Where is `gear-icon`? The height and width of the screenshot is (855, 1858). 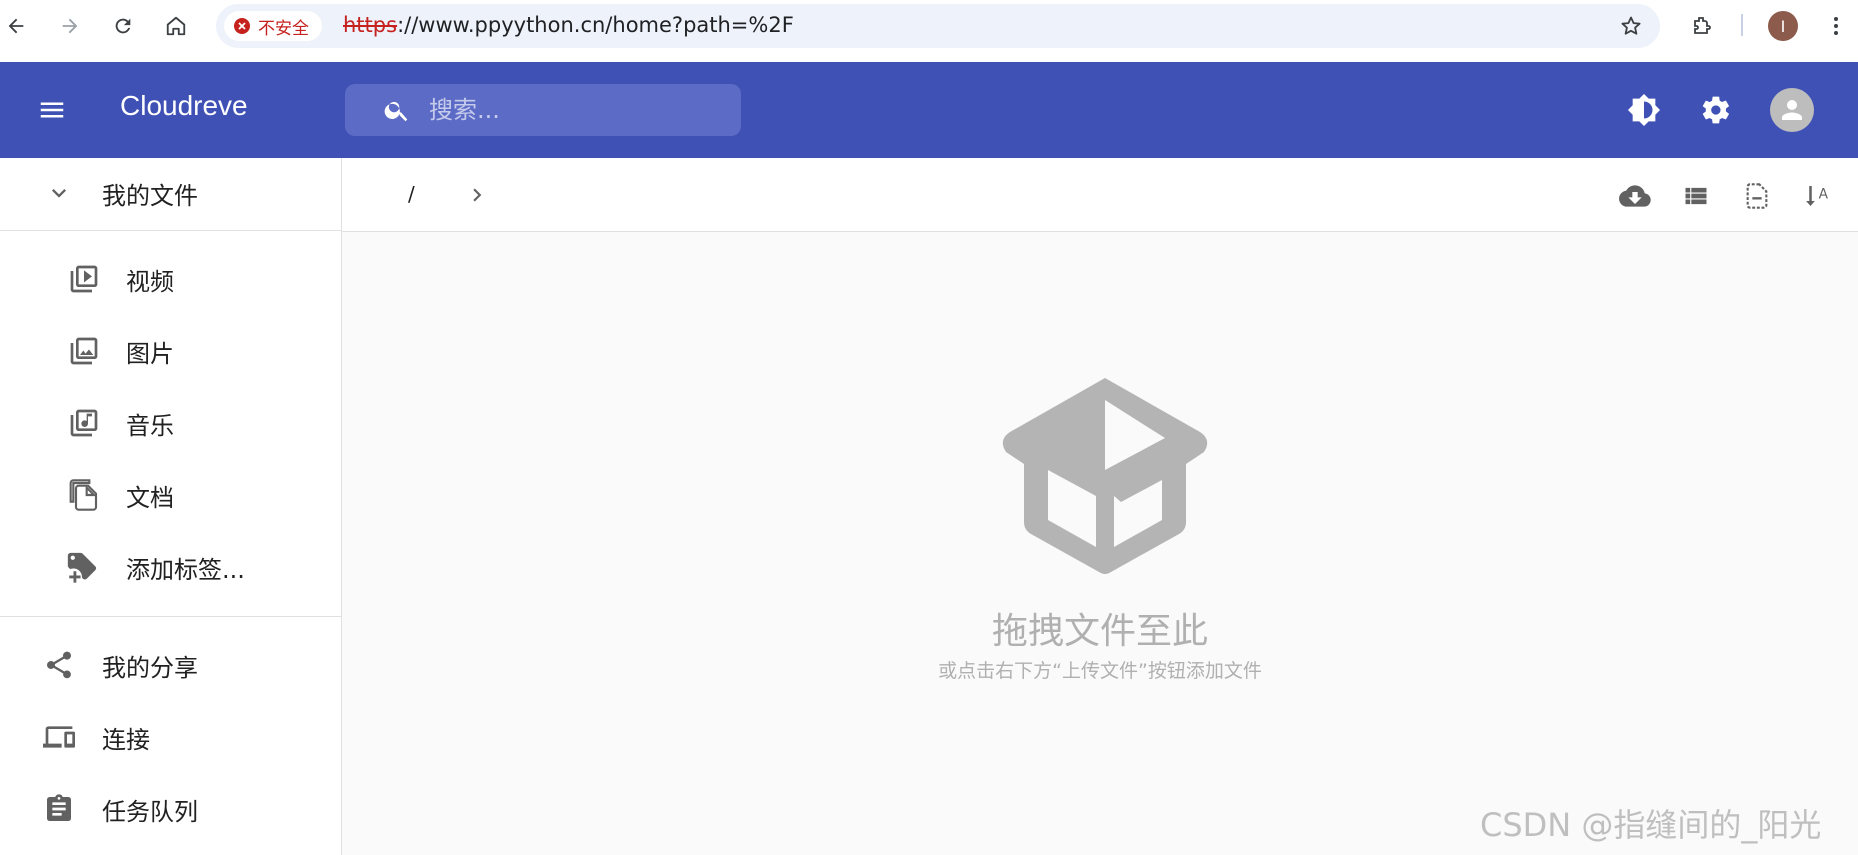
gear-icon is located at coordinates (1715, 110).